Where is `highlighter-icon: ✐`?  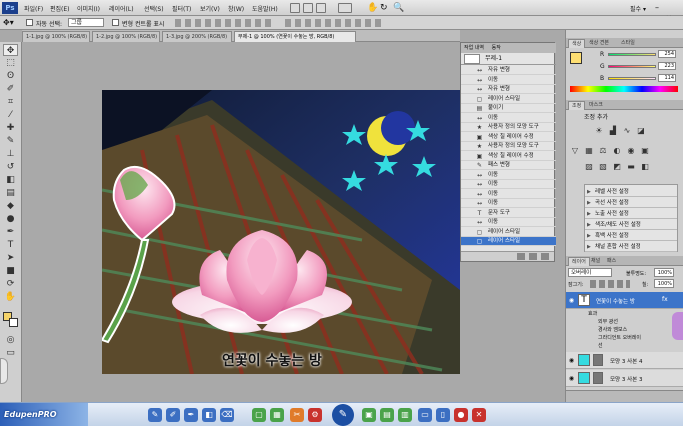 highlighter-icon: ✐ is located at coordinates (173, 415).